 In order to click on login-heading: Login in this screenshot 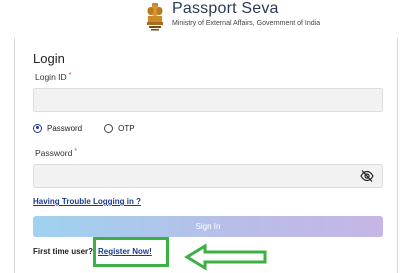, I will do `click(49, 58)`.